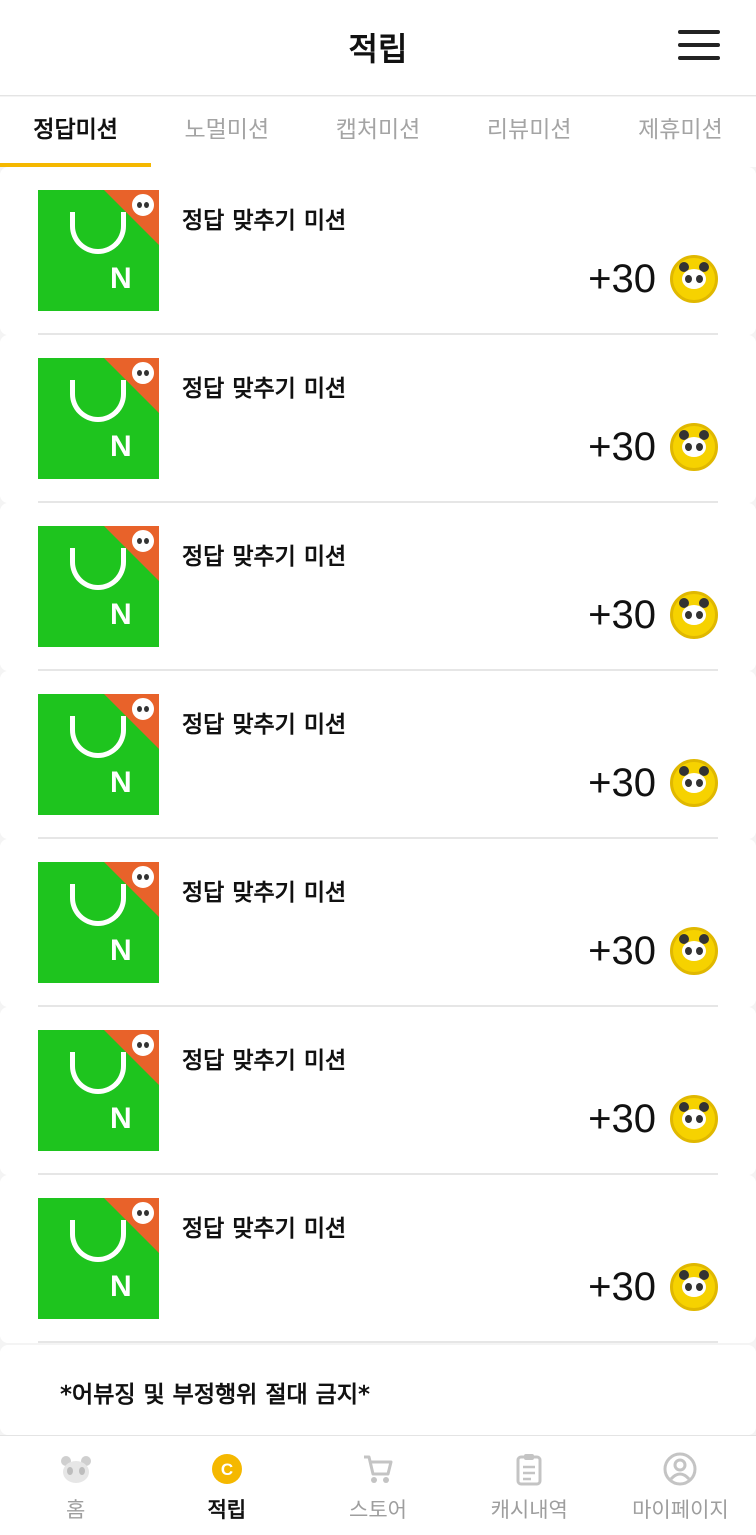 The image size is (756, 1535). Describe the element at coordinates (529, 132) in the screenshot. I see `tab-review-mission: 리뷰미션` at that location.